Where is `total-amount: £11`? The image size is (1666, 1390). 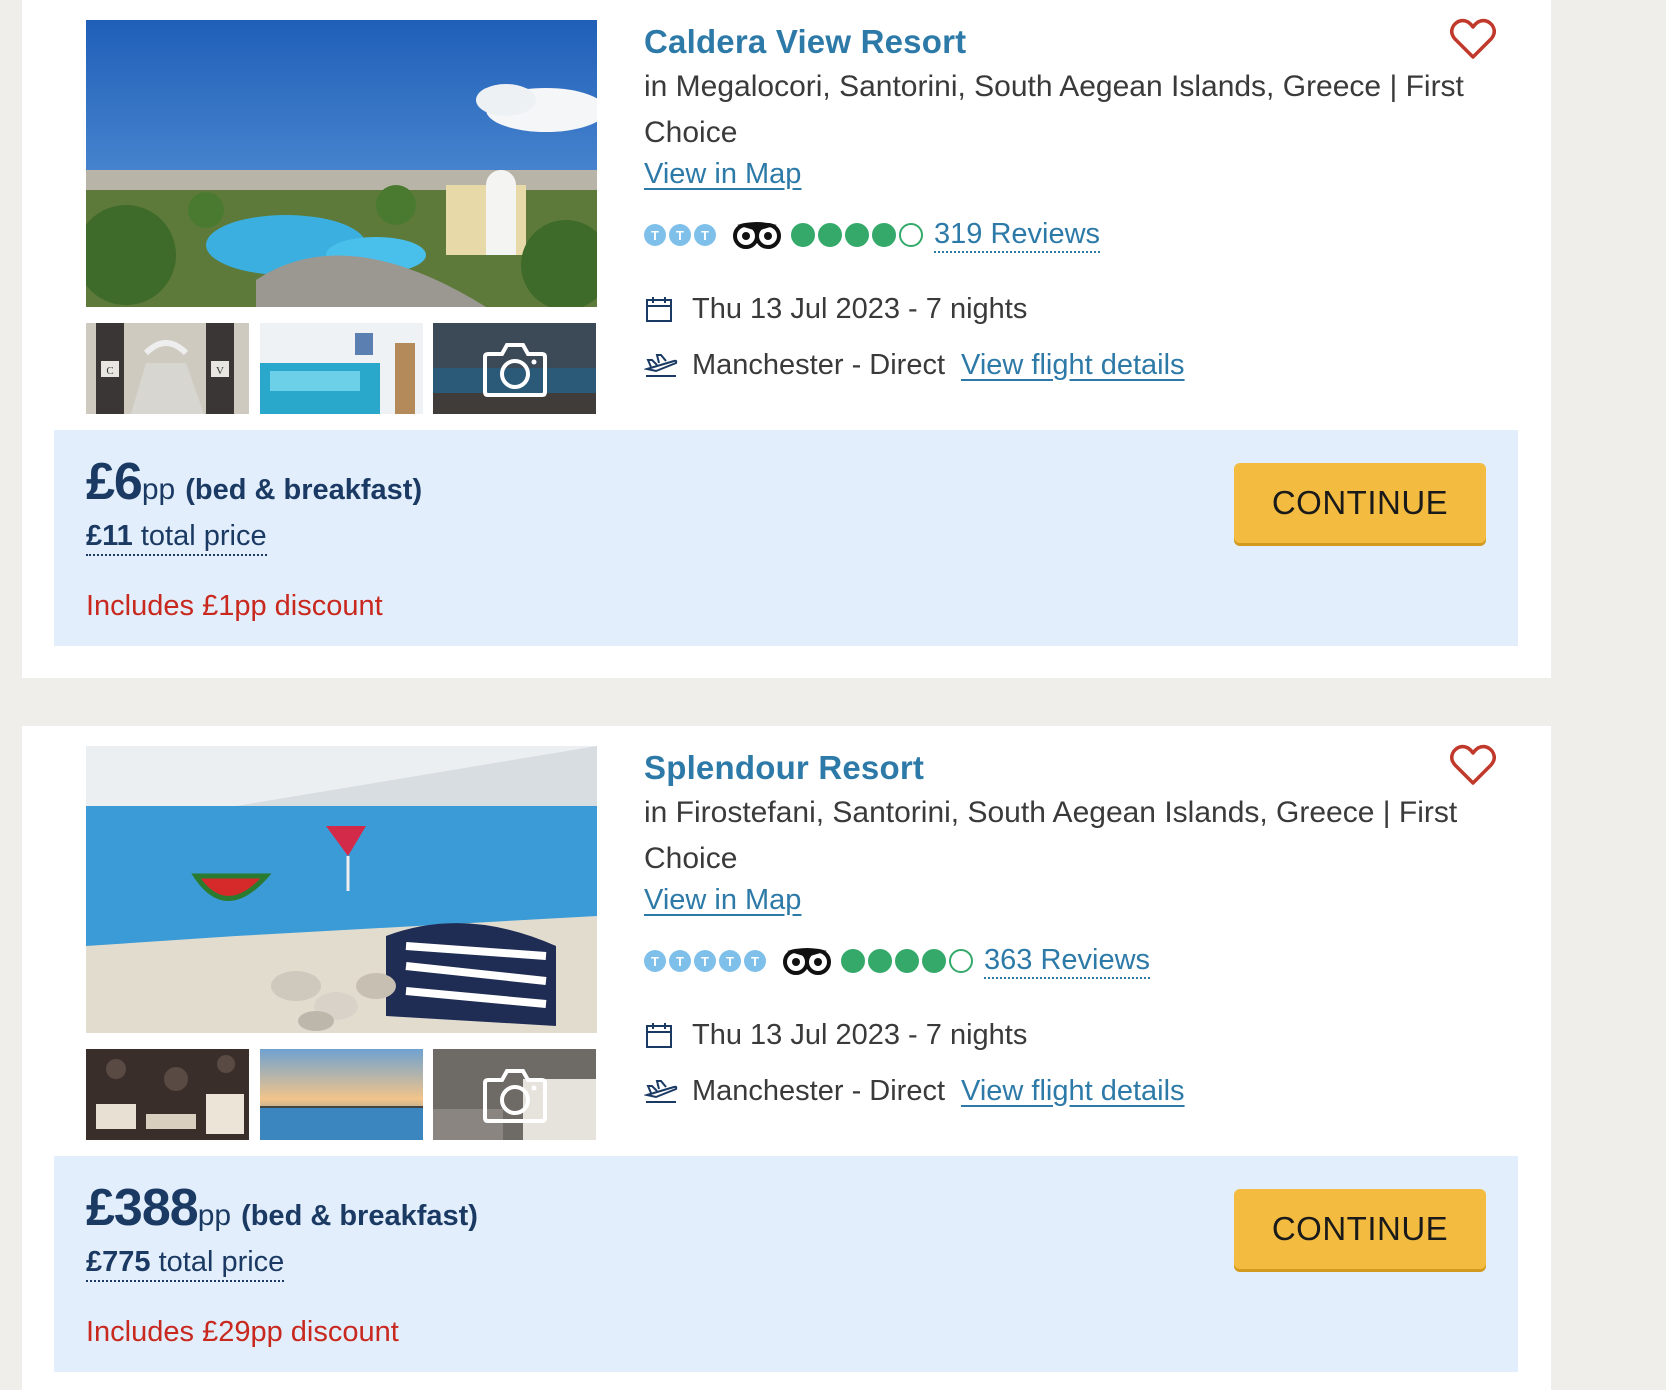 total-amount: £11 is located at coordinates (109, 536).